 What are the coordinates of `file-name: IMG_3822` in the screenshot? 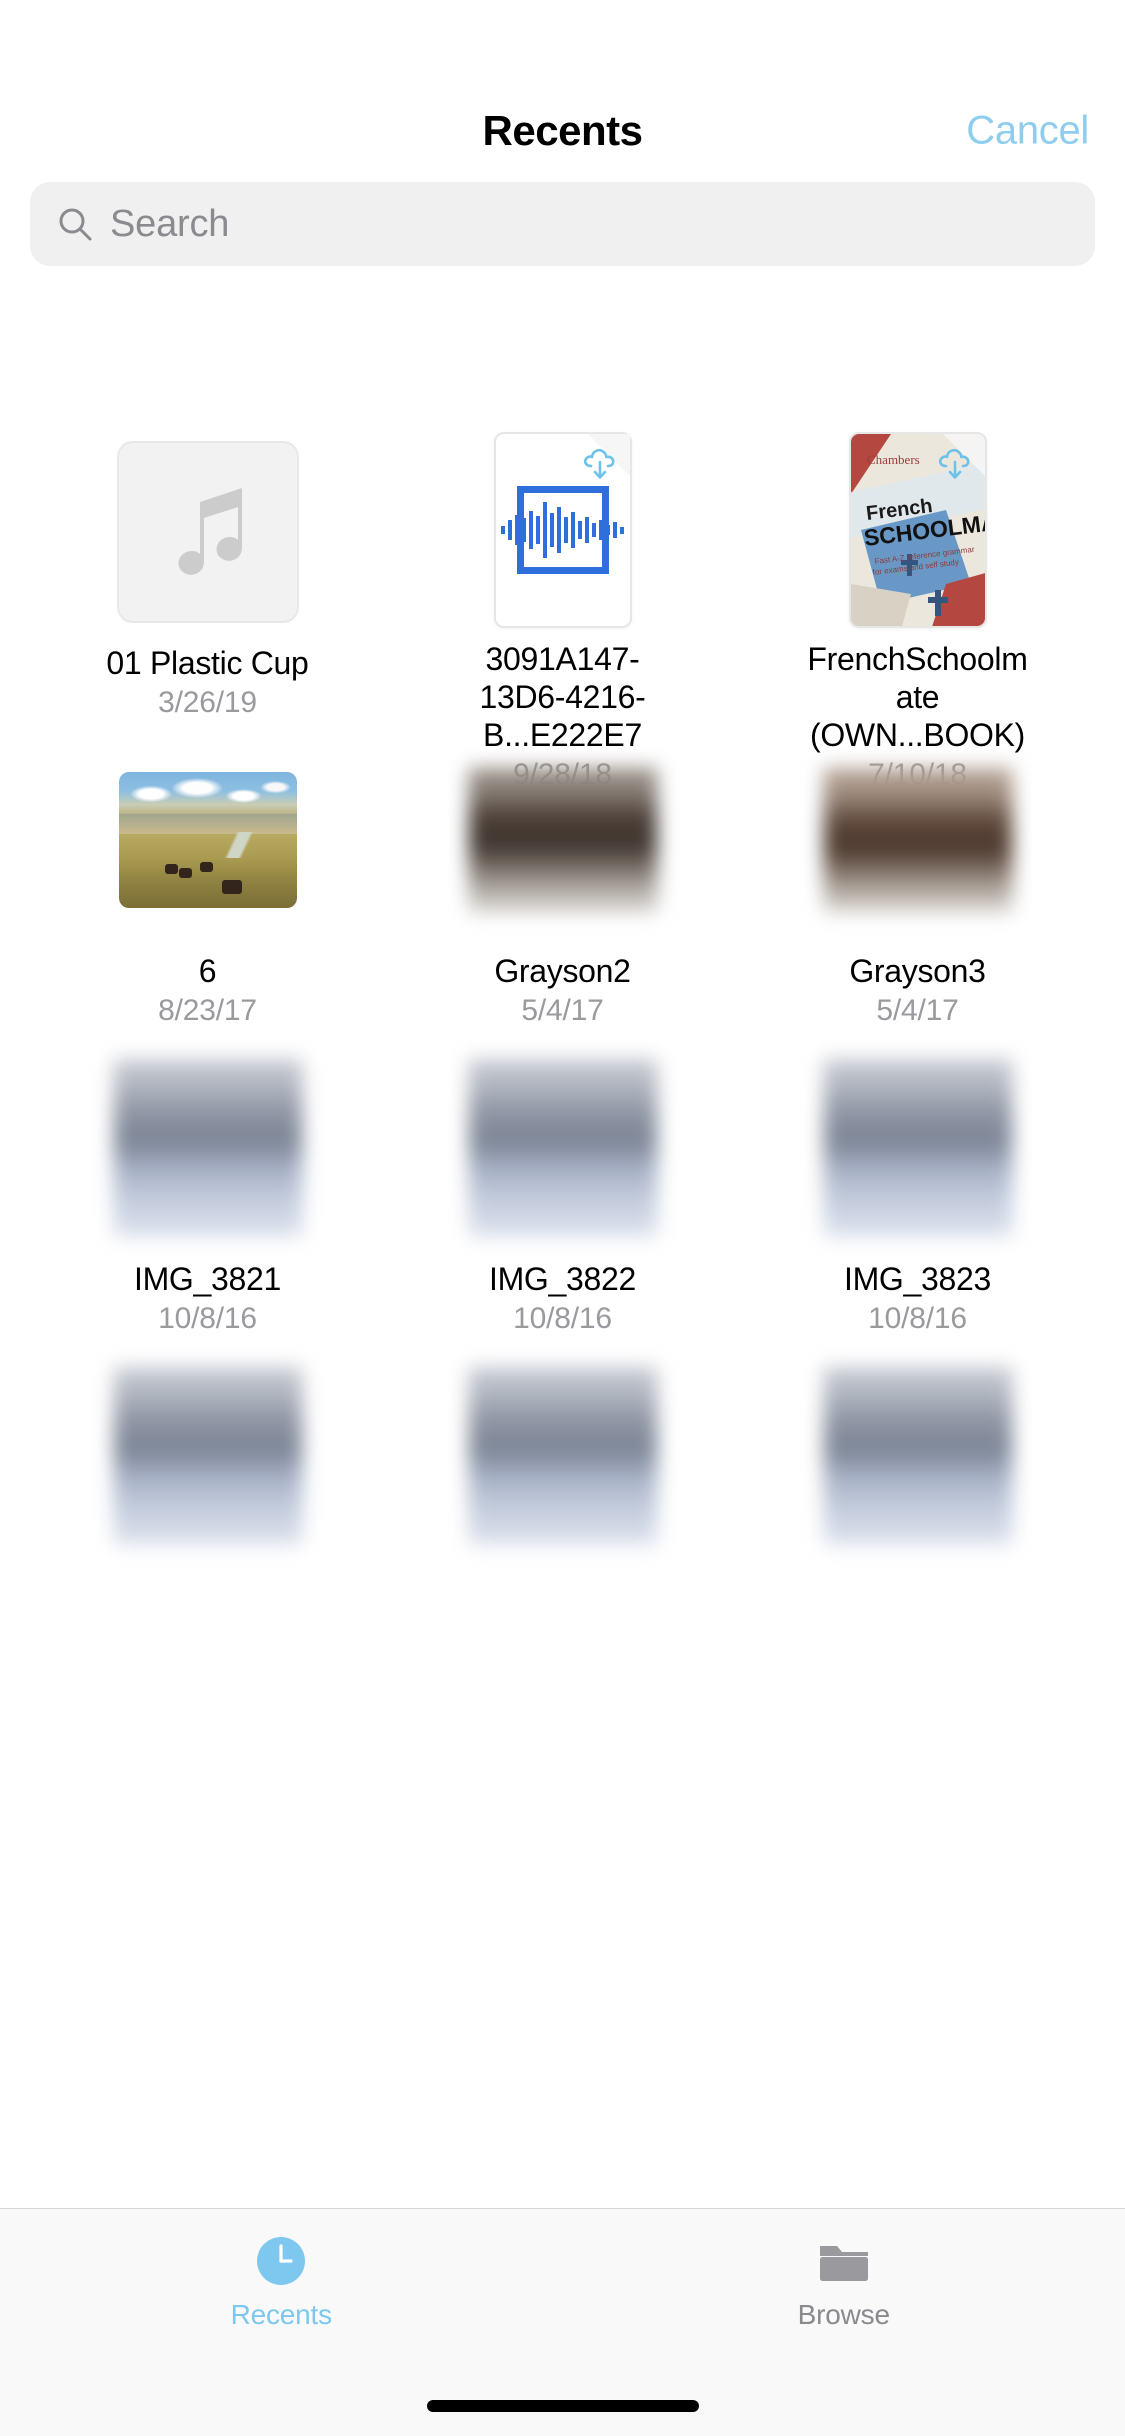 It's located at (562, 1279).